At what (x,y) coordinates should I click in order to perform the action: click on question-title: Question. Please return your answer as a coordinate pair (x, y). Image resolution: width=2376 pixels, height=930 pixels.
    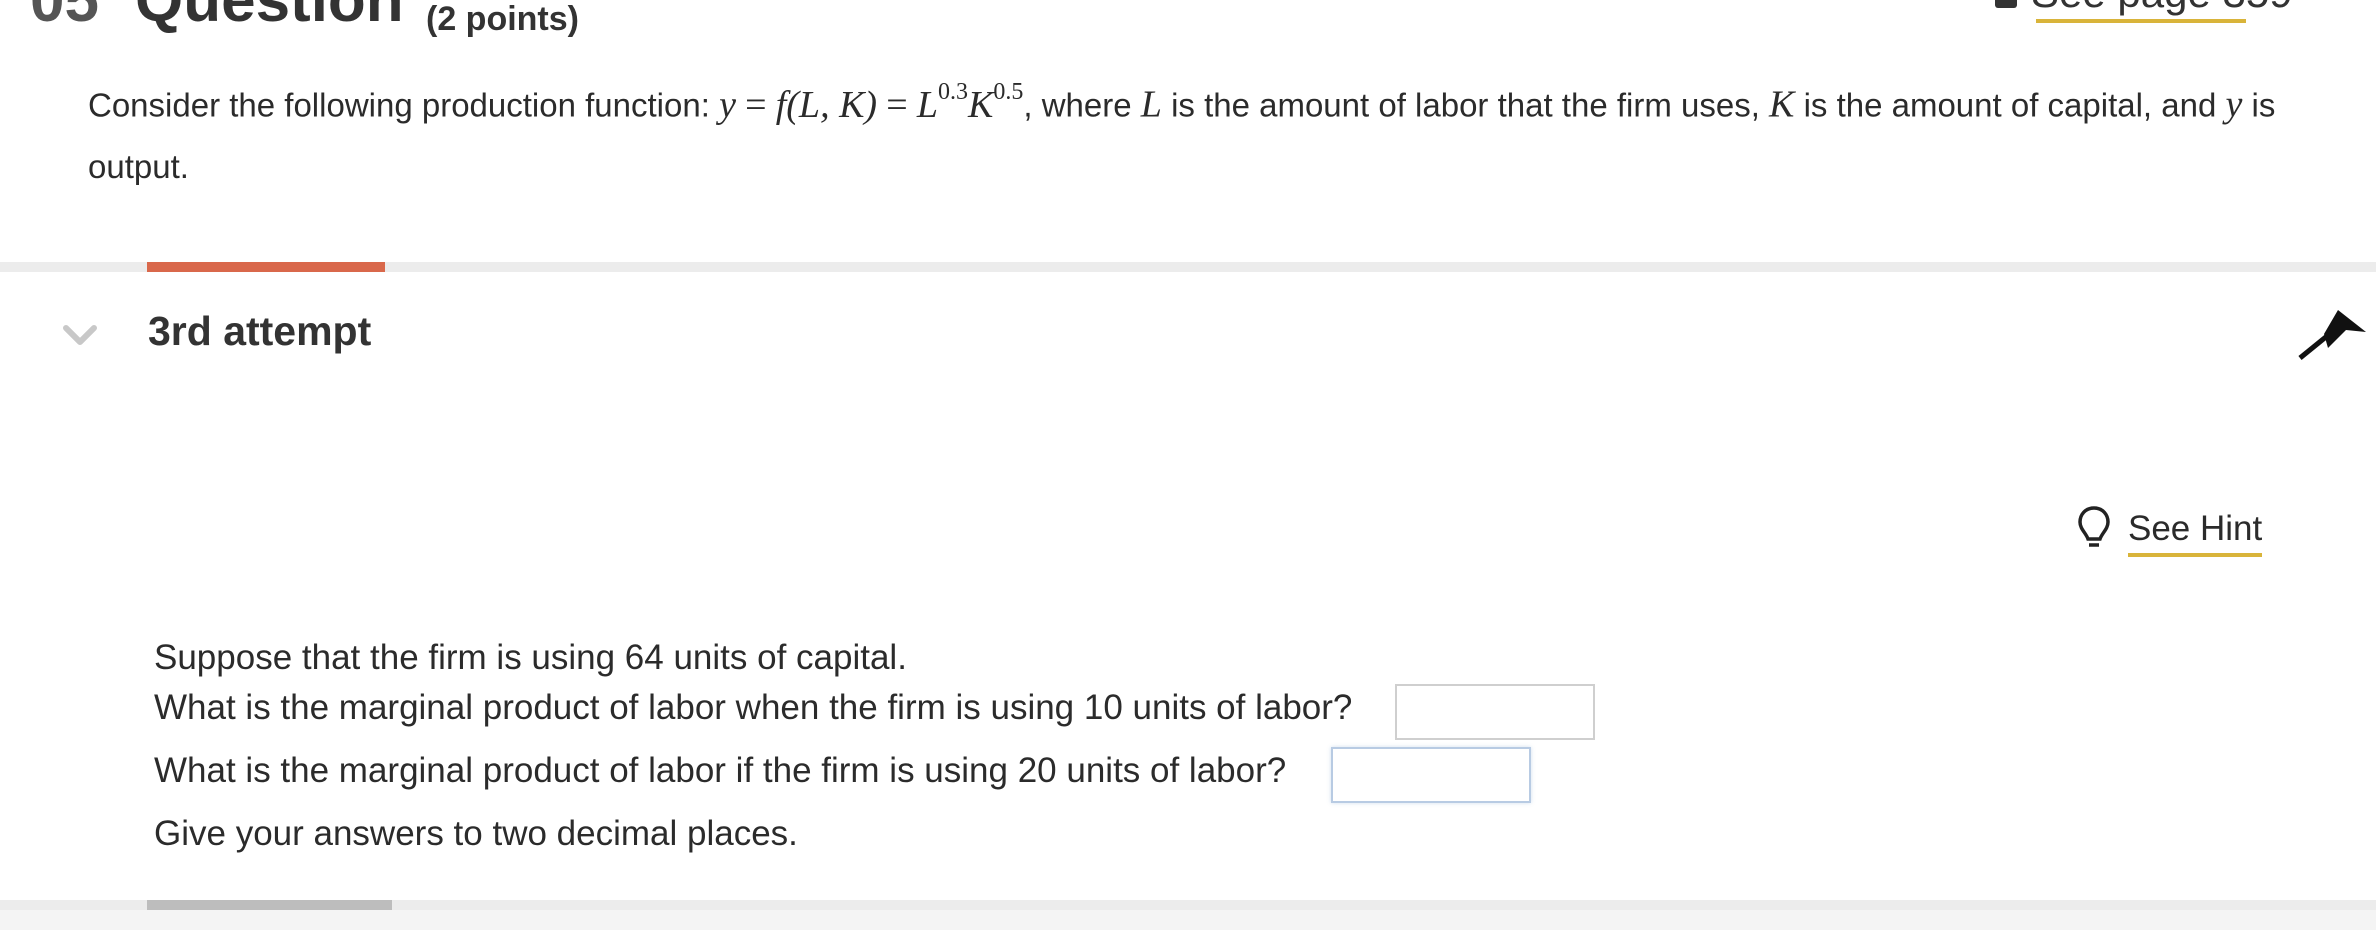
    Looking at the image, I should click on (269, 17).